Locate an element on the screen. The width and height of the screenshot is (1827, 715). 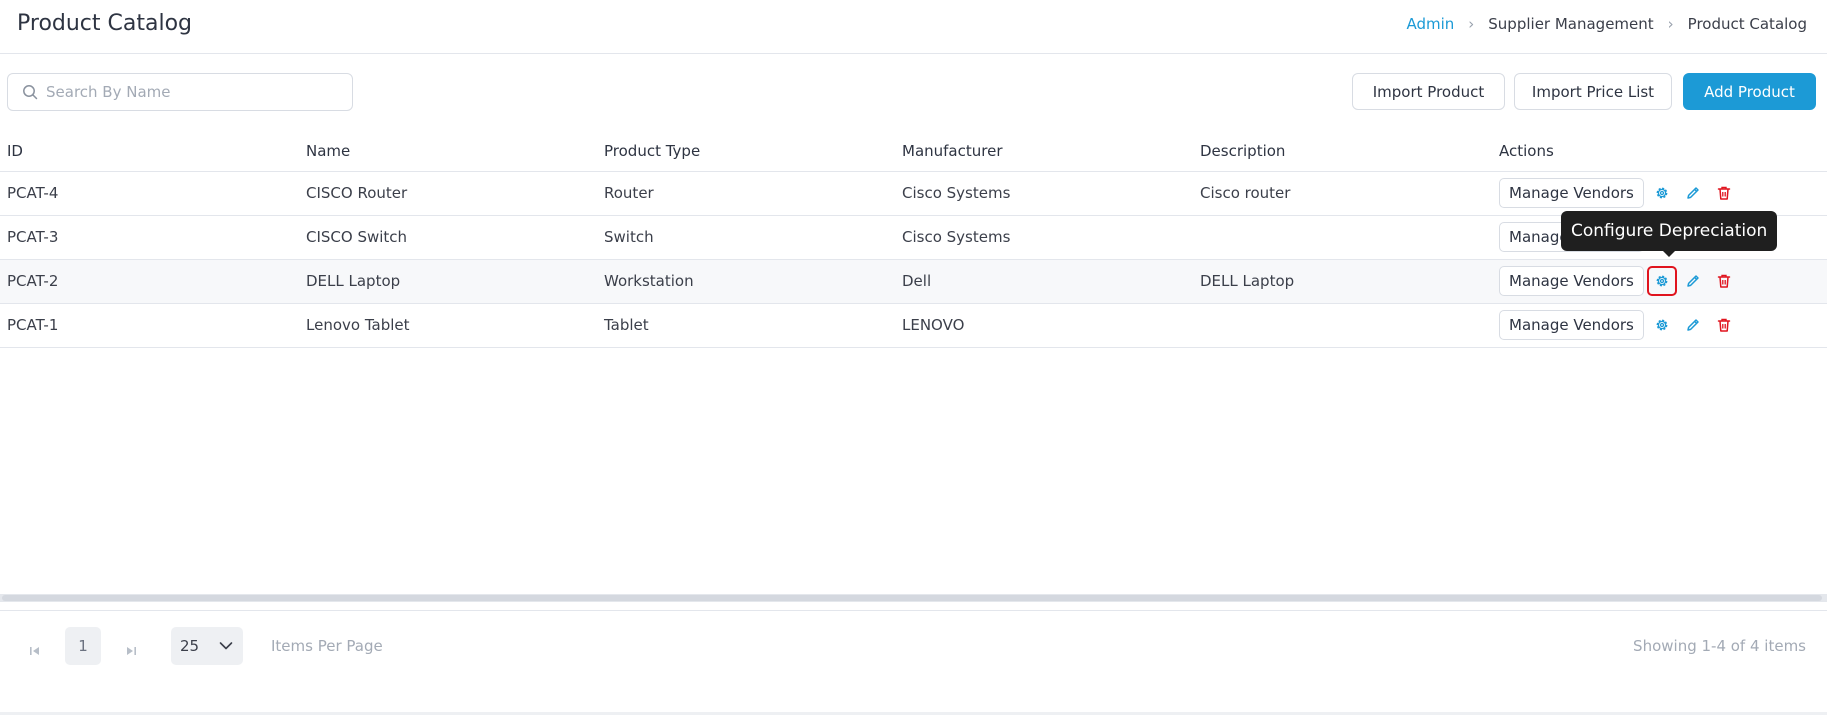
first-page-icon is located at coordinates (34, 651).